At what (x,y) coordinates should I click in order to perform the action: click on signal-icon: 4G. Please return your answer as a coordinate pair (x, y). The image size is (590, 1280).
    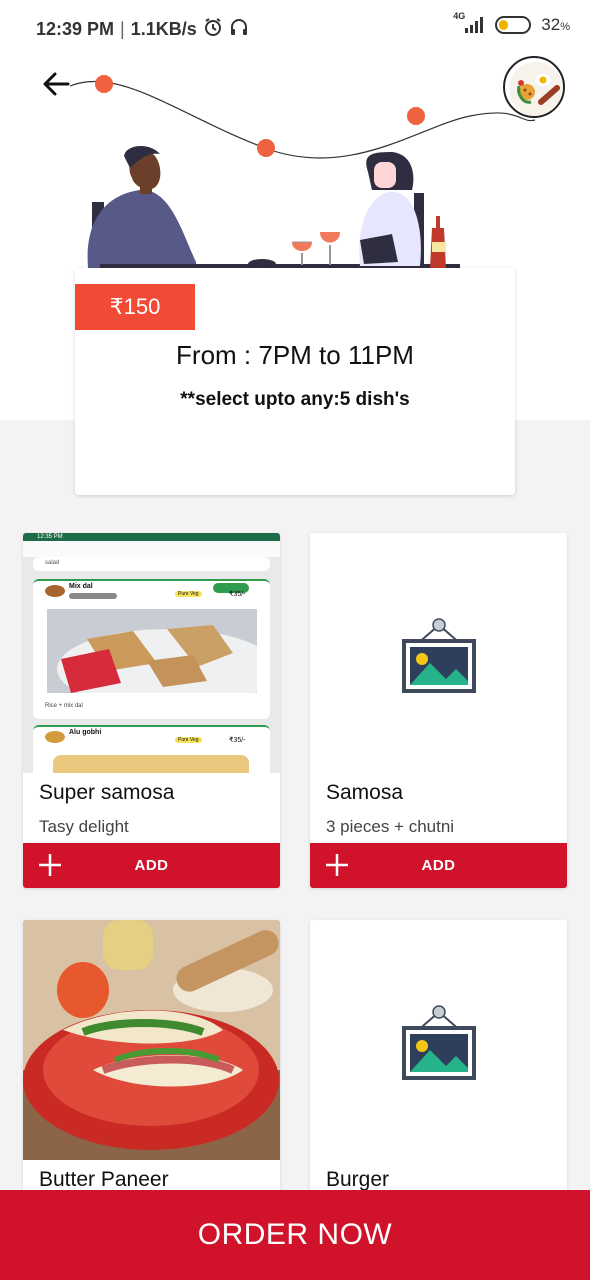
    Looking at the image, I should click on (469, 23).